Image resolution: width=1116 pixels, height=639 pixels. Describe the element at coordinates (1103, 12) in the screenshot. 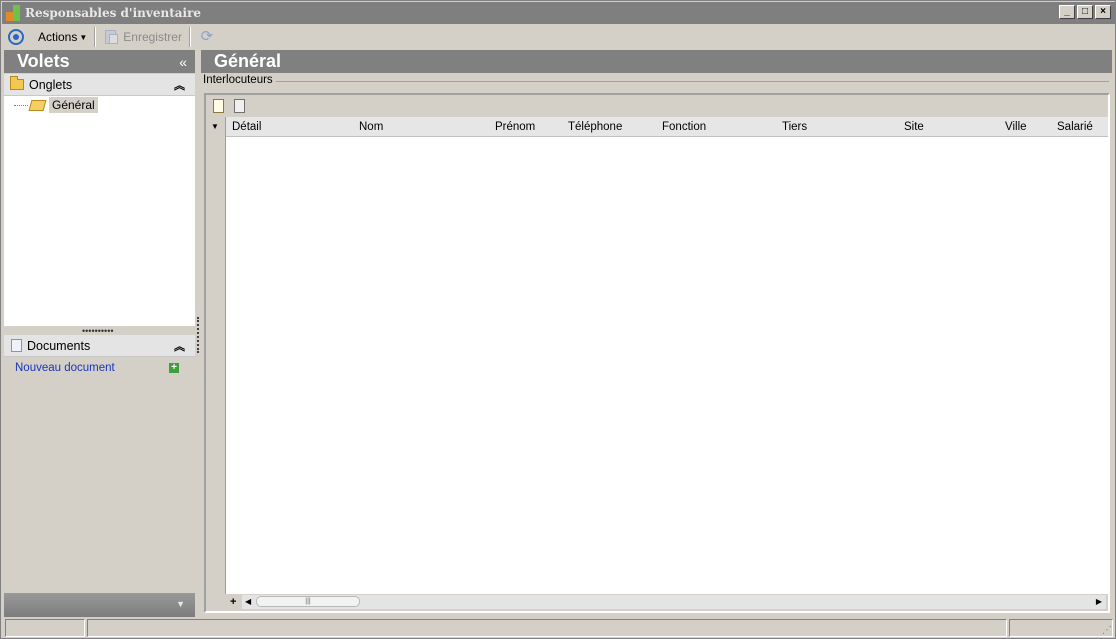

I see `close-button: ×` at that location.